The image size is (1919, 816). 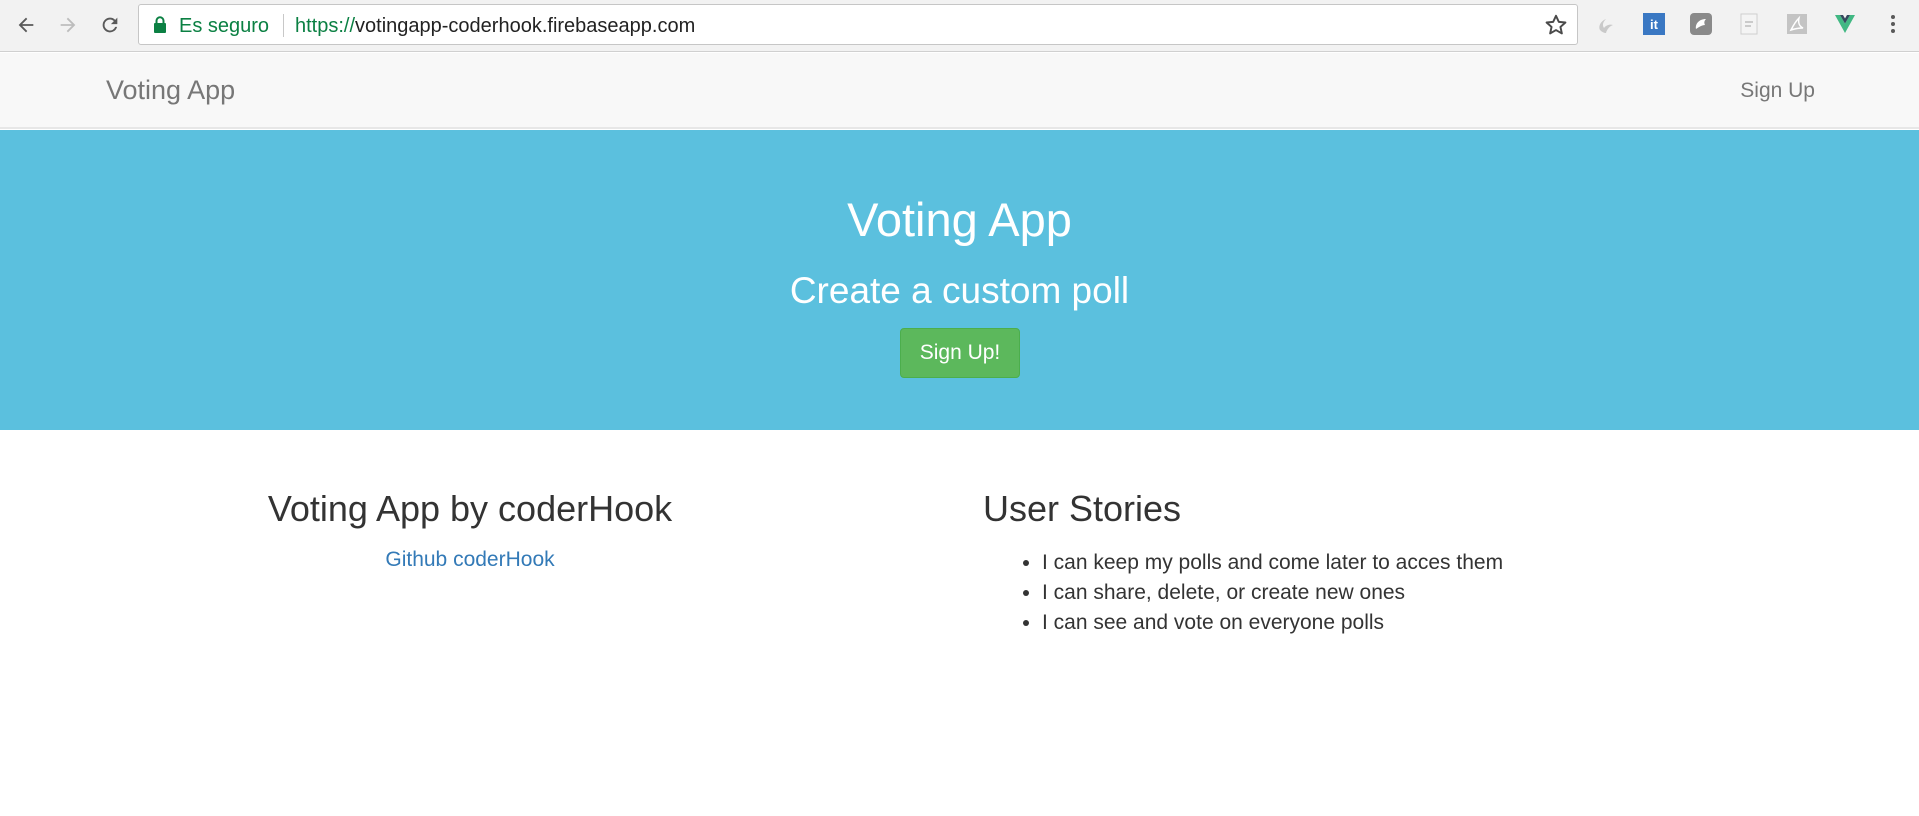 I want to click on arrow-left-icon, so click(x=26, y=25).